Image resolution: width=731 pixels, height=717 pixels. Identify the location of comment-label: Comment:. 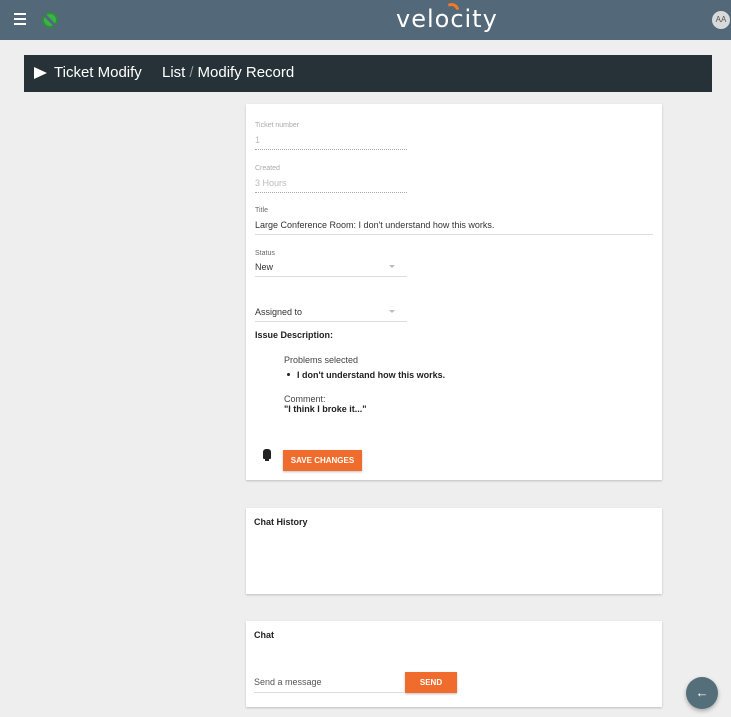
(305, 399).